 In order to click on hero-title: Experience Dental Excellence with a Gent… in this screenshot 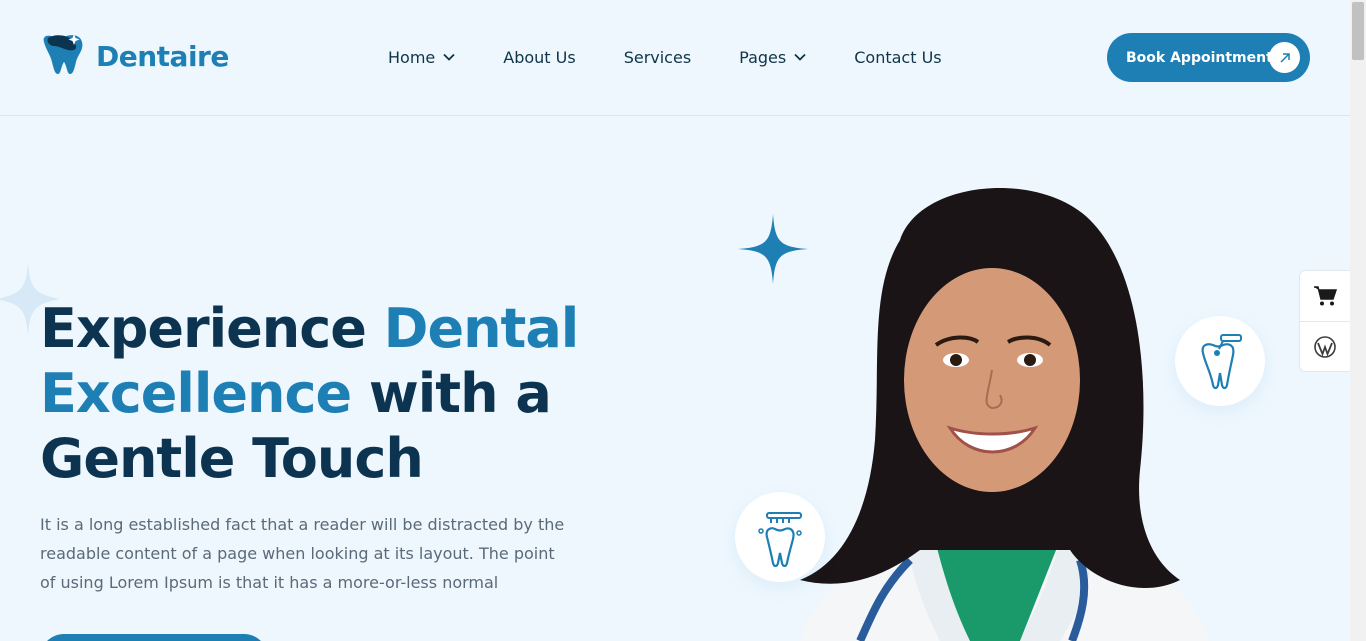, I will do `click(350, 393)`.